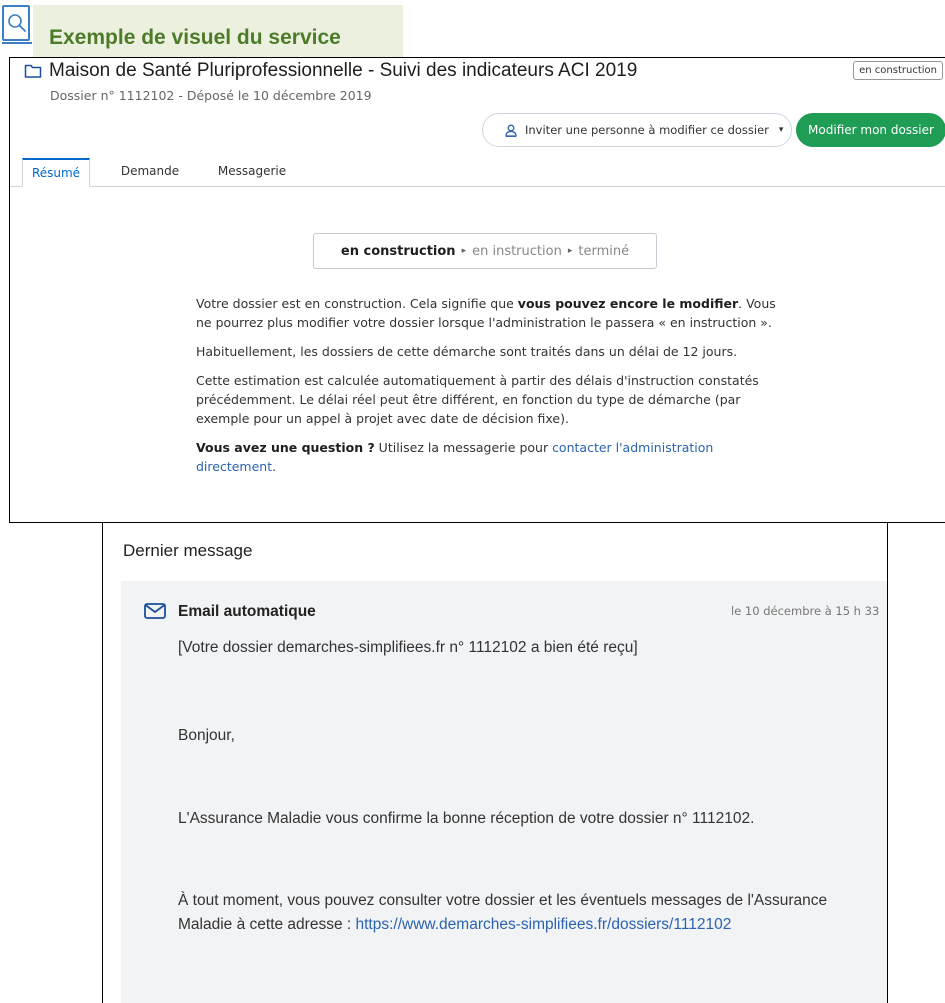 This screenshot has width=945, height=1003. Describe the element at coordinates (898, 70) in the screenshot. I see `status-badge: en construction` at that location.